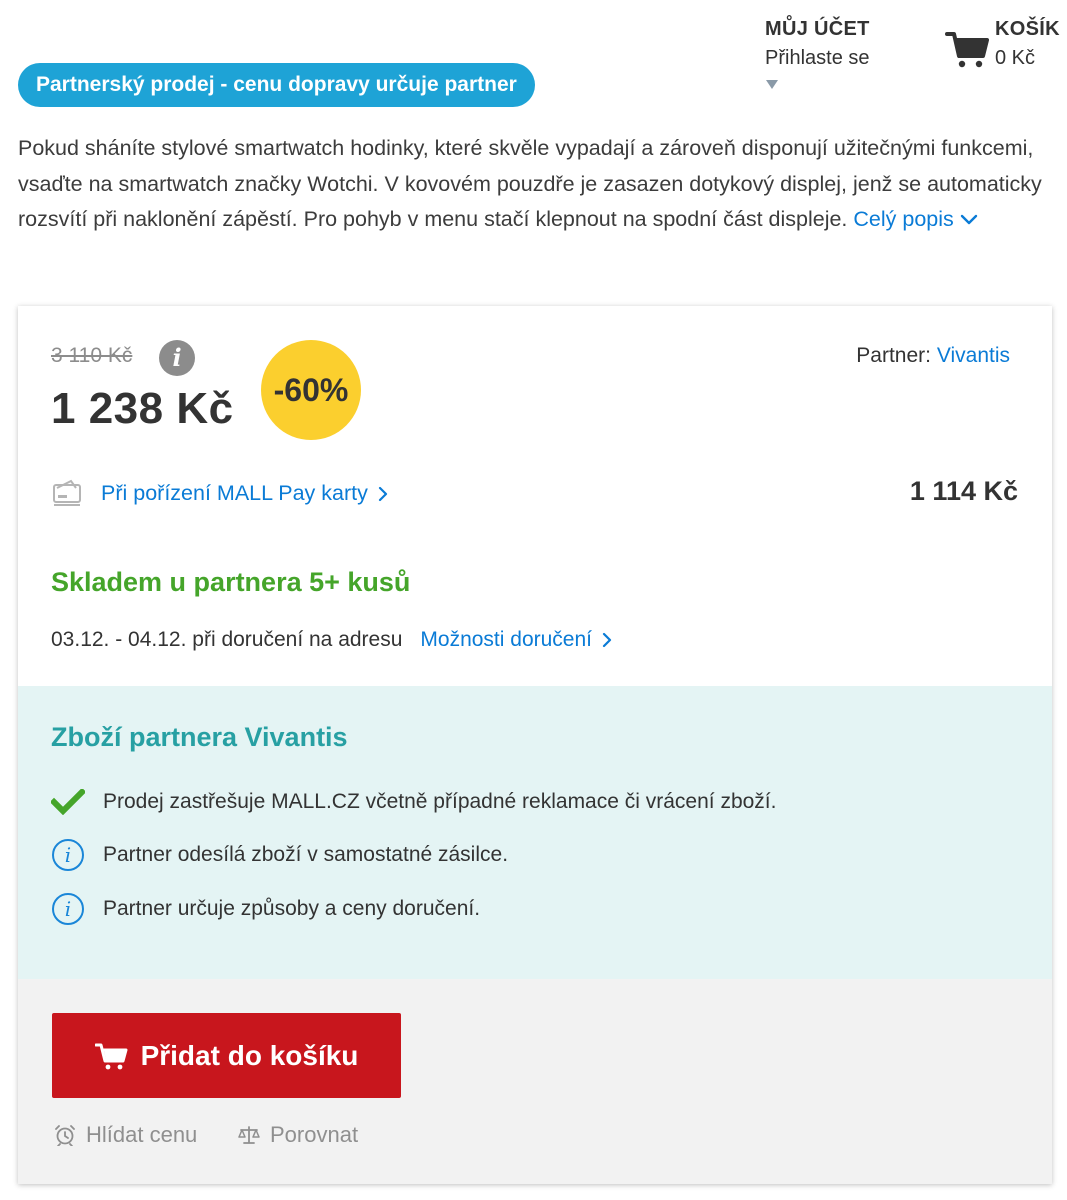  What do you see at coordinates (249, 1055) in the screenshot?
I see `add-to-cart-label: Přidat do košíku` at bounding box center [249, 1055].